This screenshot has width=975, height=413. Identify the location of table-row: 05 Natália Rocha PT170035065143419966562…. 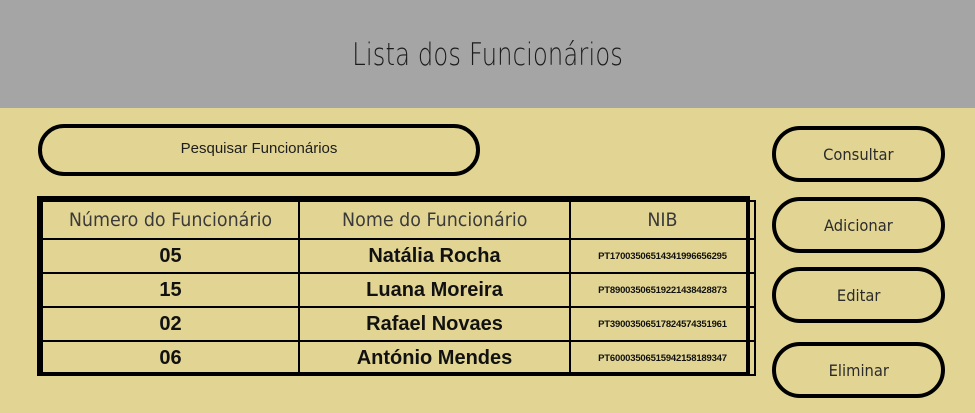
(398, 256).